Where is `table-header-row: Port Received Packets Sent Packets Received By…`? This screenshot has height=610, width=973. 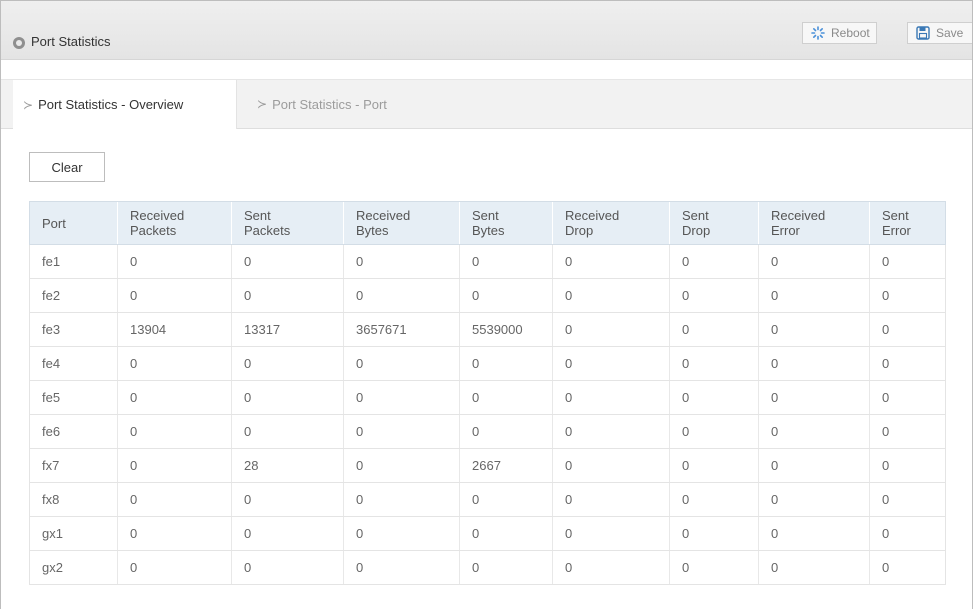
table-header-row: Port Received Packets Sent Packets Received By… is located at coordinates (487, 223).